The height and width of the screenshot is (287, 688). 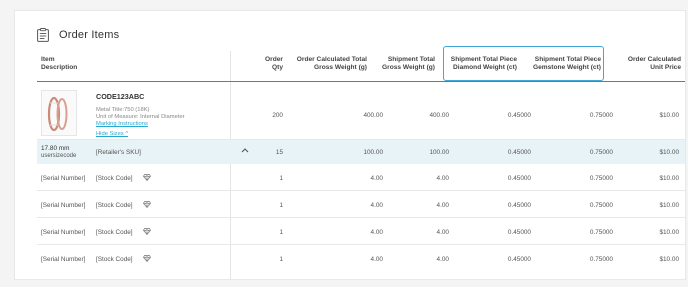 What do you see at coordinates (331, 59) in the screenshot?
I see `col-header-calc-gross-line1: Order Calculated Total` at bounding box center [331, 59].